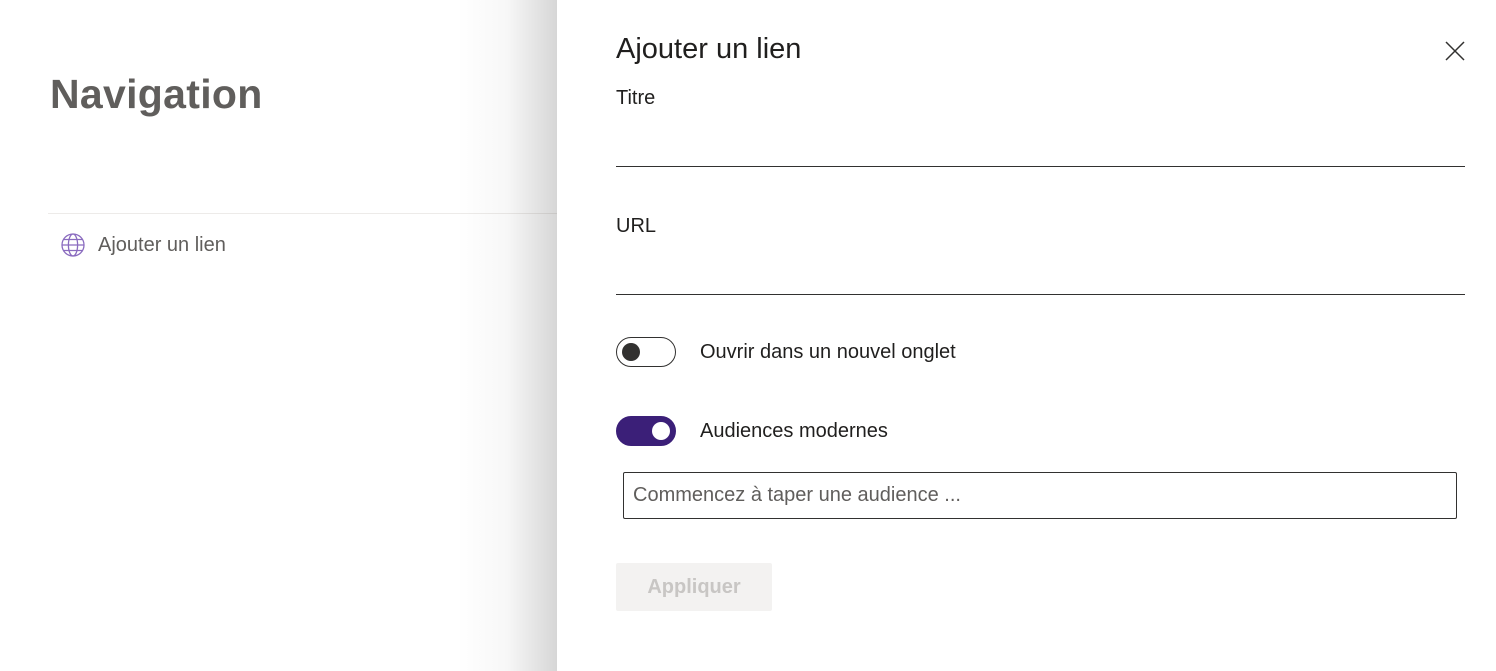  Describe the element at coordinates (636, 98) in the screenshot. I see `title-field-label: Titre` at that location.